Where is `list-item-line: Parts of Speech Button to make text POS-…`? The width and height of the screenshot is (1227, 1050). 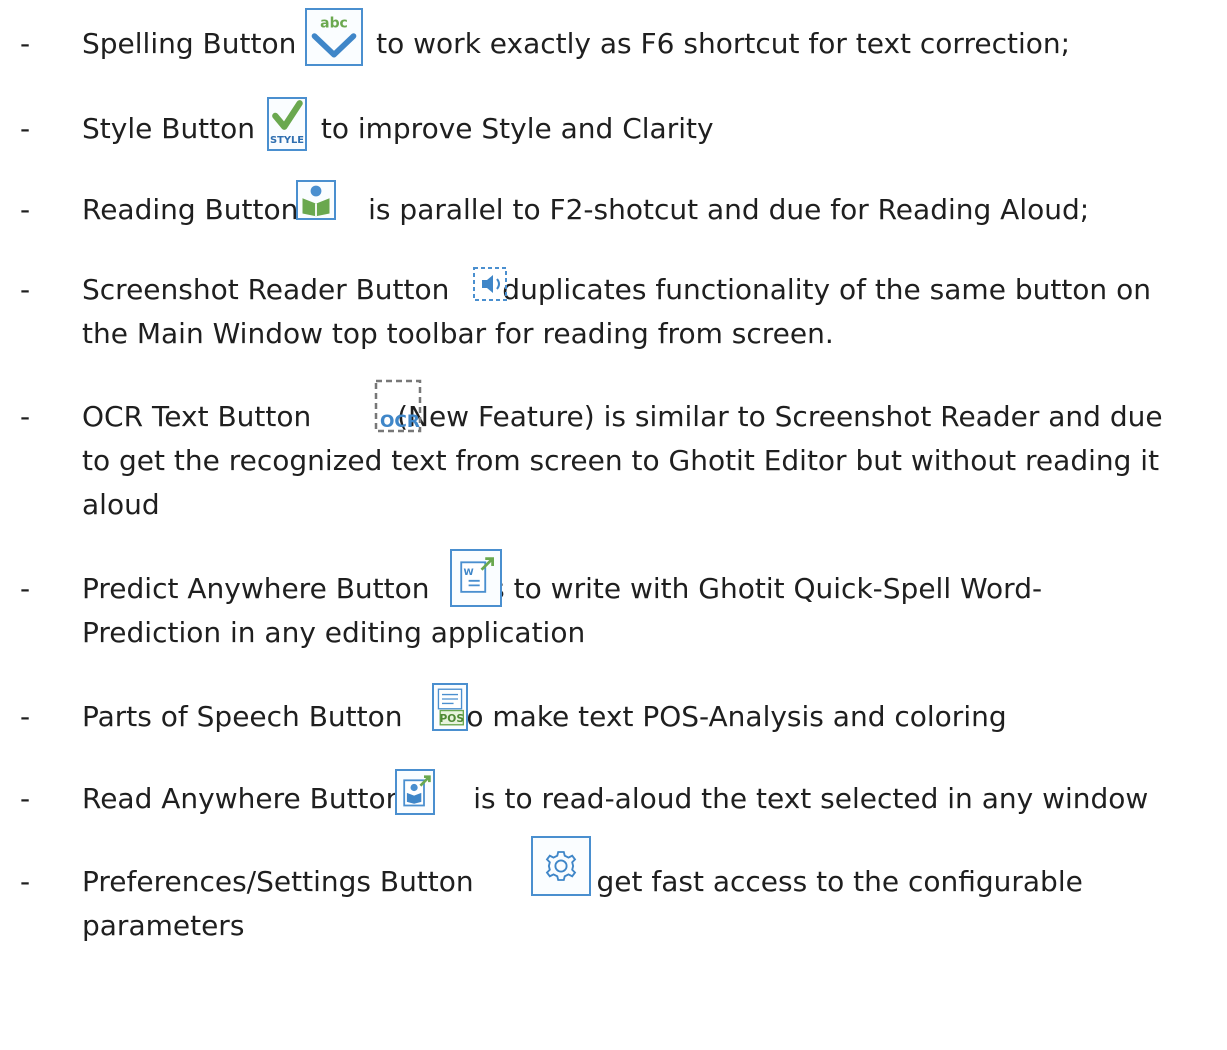 list-item-line: Parts of Speech Button to make text POS-… is located at coordinates (544, 717).